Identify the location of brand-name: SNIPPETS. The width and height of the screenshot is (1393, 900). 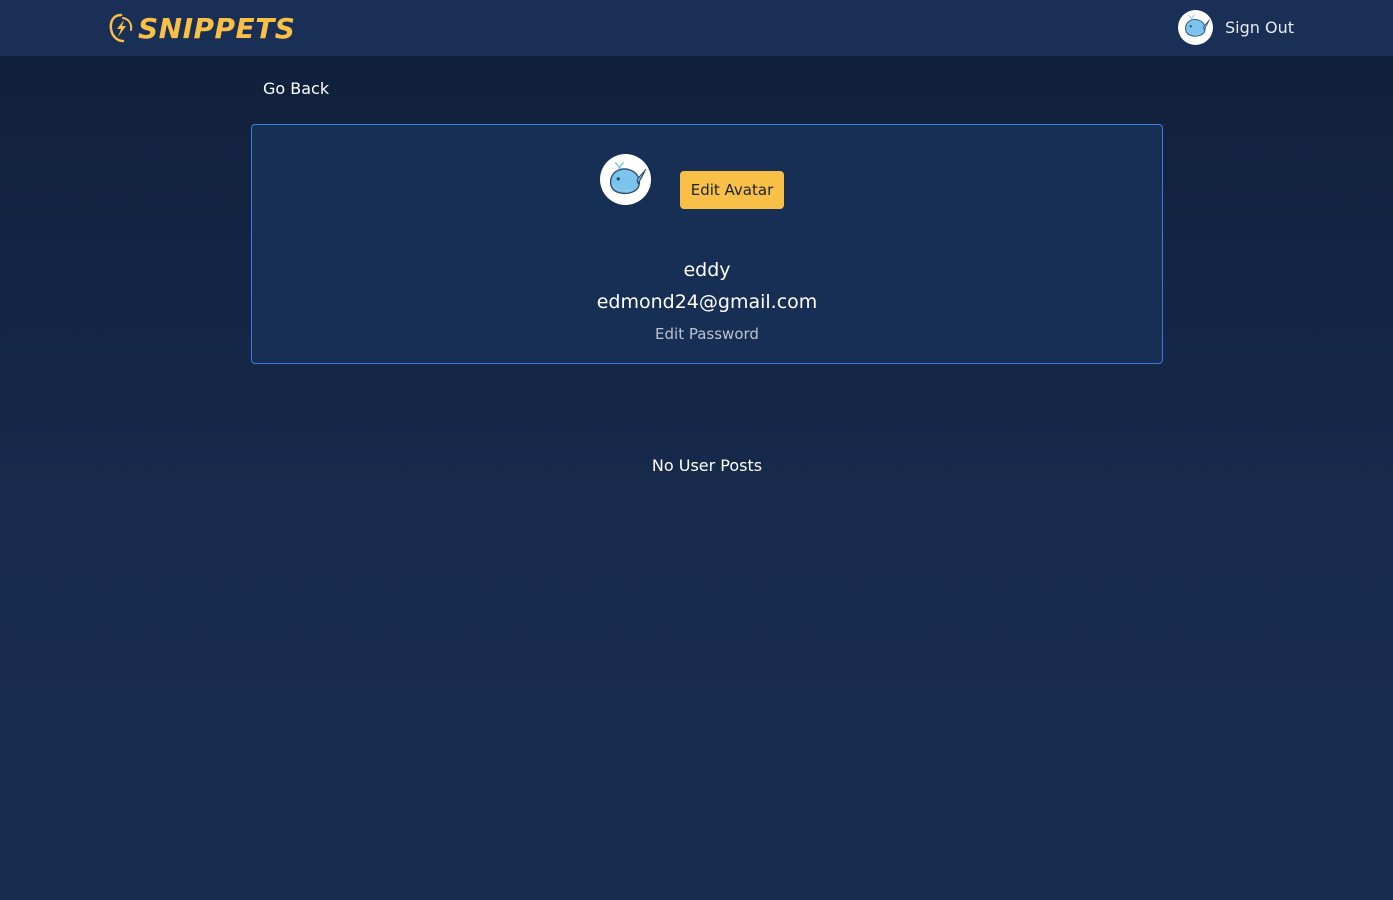
(217, 28).